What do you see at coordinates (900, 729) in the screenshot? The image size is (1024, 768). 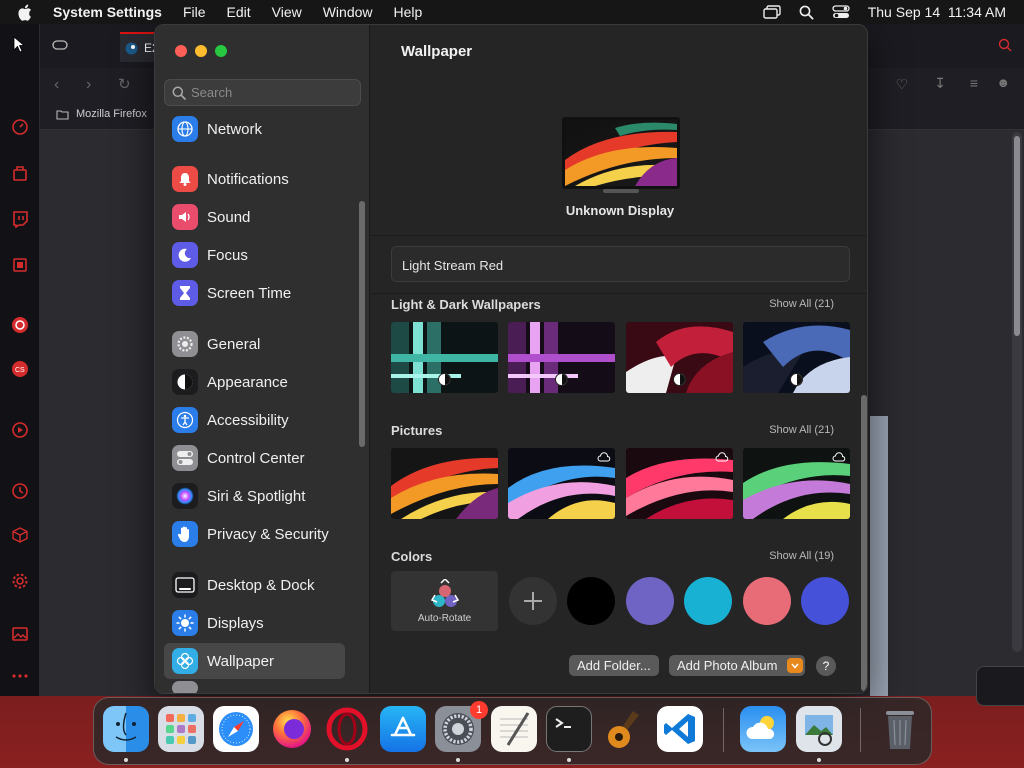 I see `trash-icon` at bounding box center [900, 729].